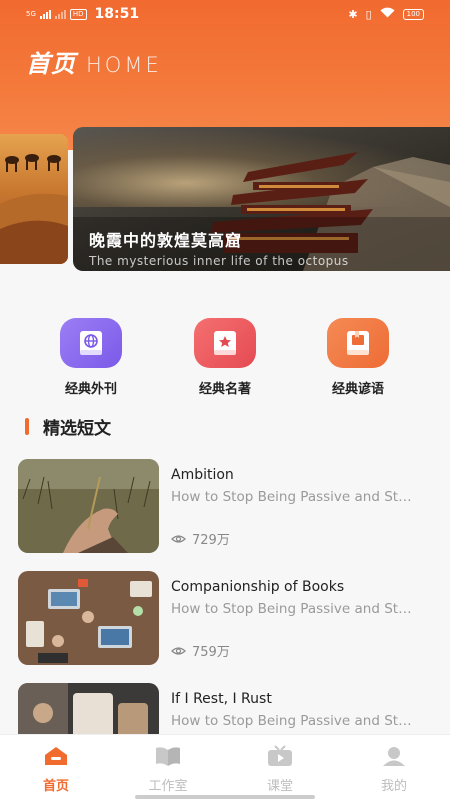  Describe the element at coordinates (56, 756) in the screenshot. I see `home-icon` at that location.